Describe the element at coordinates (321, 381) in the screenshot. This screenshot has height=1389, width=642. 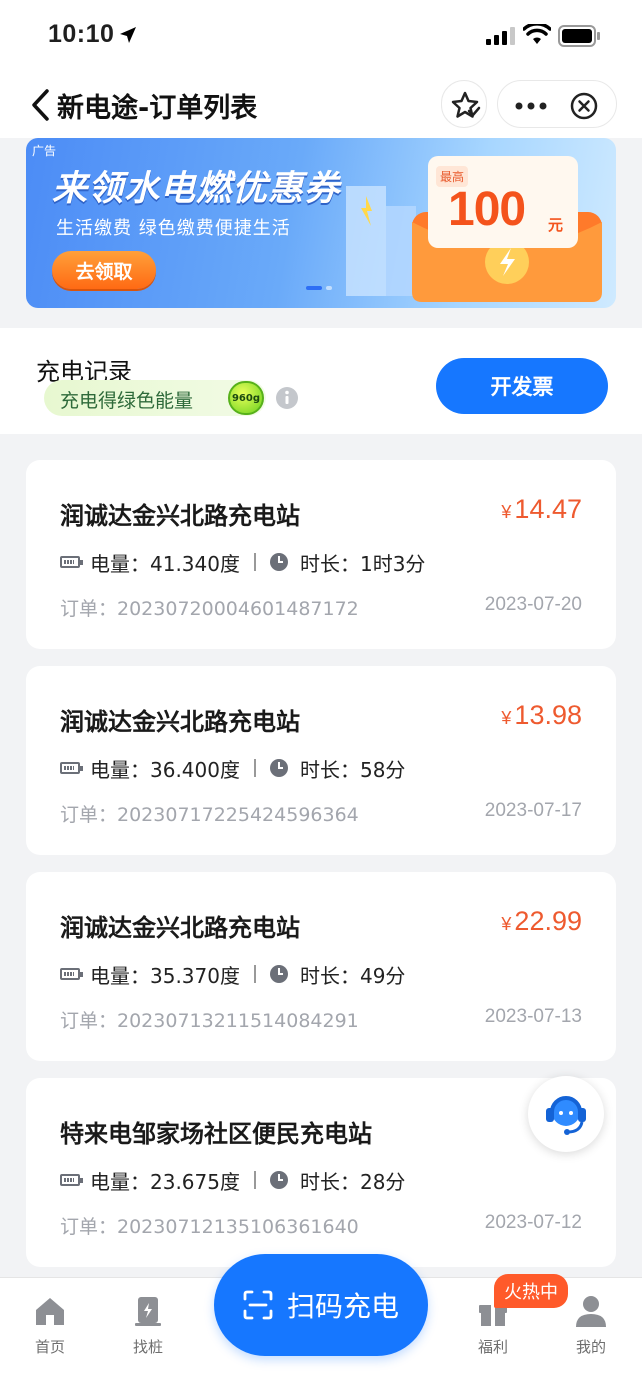
I see `charge-record-header: 充电记录 充电得绿色能量 960g 开发票` at that location.